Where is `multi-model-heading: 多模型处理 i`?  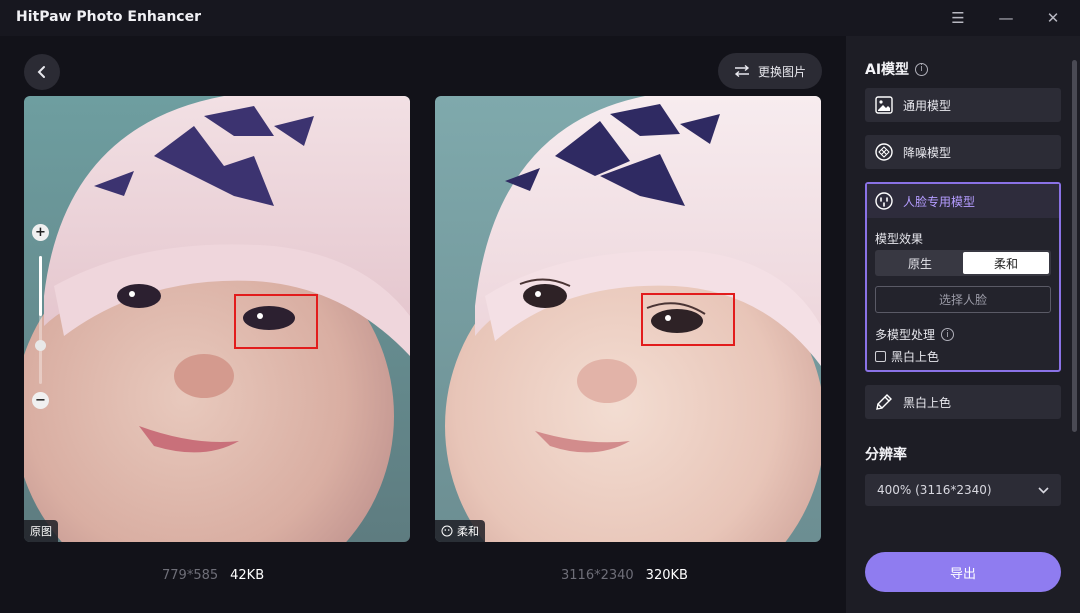 multi-model-heading: 多模型处理 i is located at coordinates (915, 334).